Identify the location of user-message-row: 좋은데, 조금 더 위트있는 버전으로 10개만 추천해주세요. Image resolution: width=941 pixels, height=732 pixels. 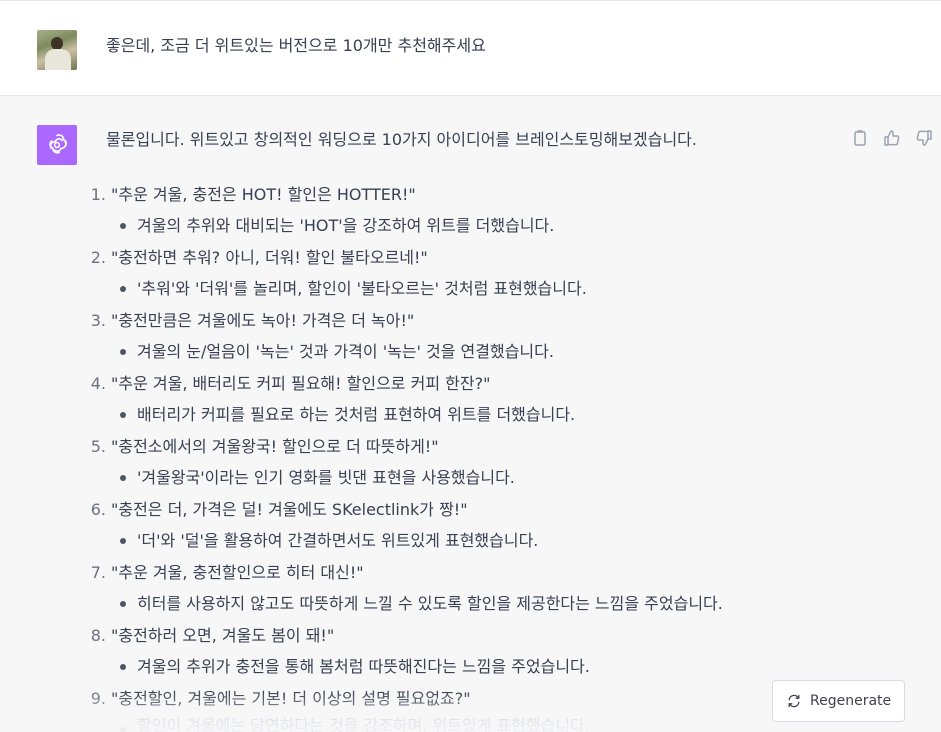
(470, 48).